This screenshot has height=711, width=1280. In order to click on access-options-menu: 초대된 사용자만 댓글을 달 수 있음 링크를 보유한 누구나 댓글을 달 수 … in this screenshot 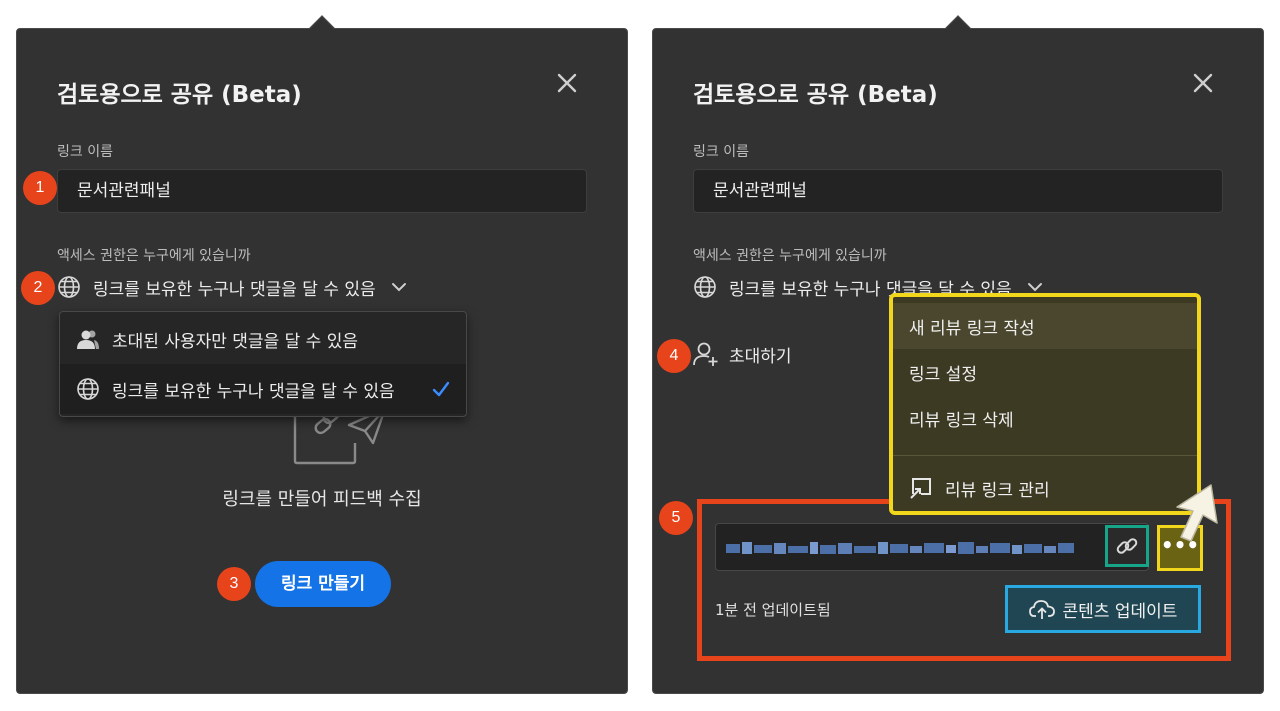, I will do `click(263, 364)`.